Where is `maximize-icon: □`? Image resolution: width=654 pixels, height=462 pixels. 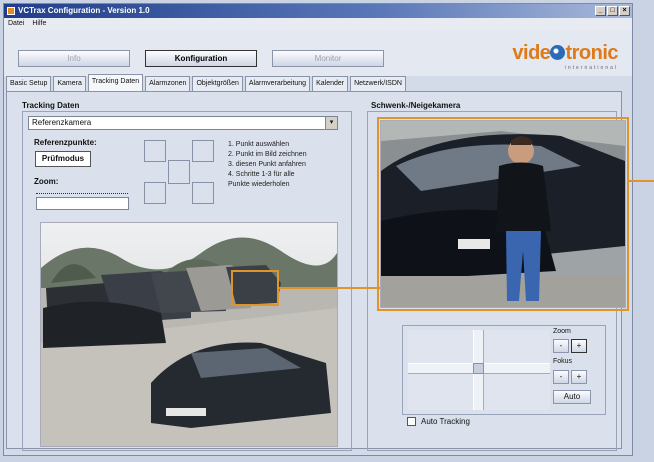 maximize-icon: □ is located at coordinates (612, 11).